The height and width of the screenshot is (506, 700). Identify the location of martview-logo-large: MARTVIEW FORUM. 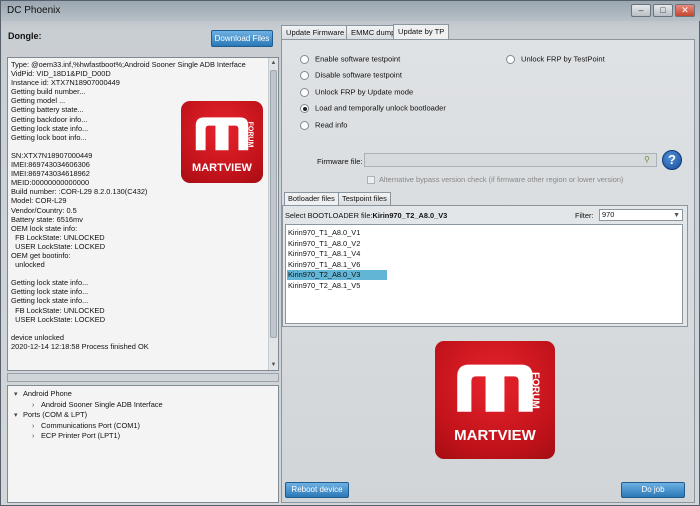
(495, 400).